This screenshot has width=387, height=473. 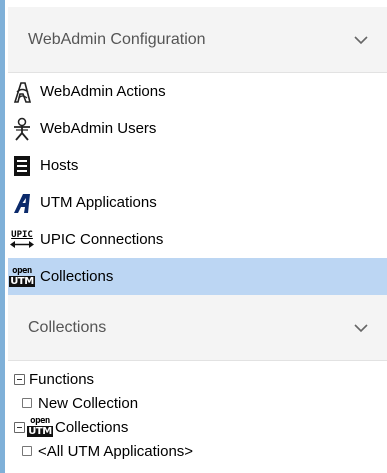 I want to click on webadmin-users-icon, so click(x=22, y=129).